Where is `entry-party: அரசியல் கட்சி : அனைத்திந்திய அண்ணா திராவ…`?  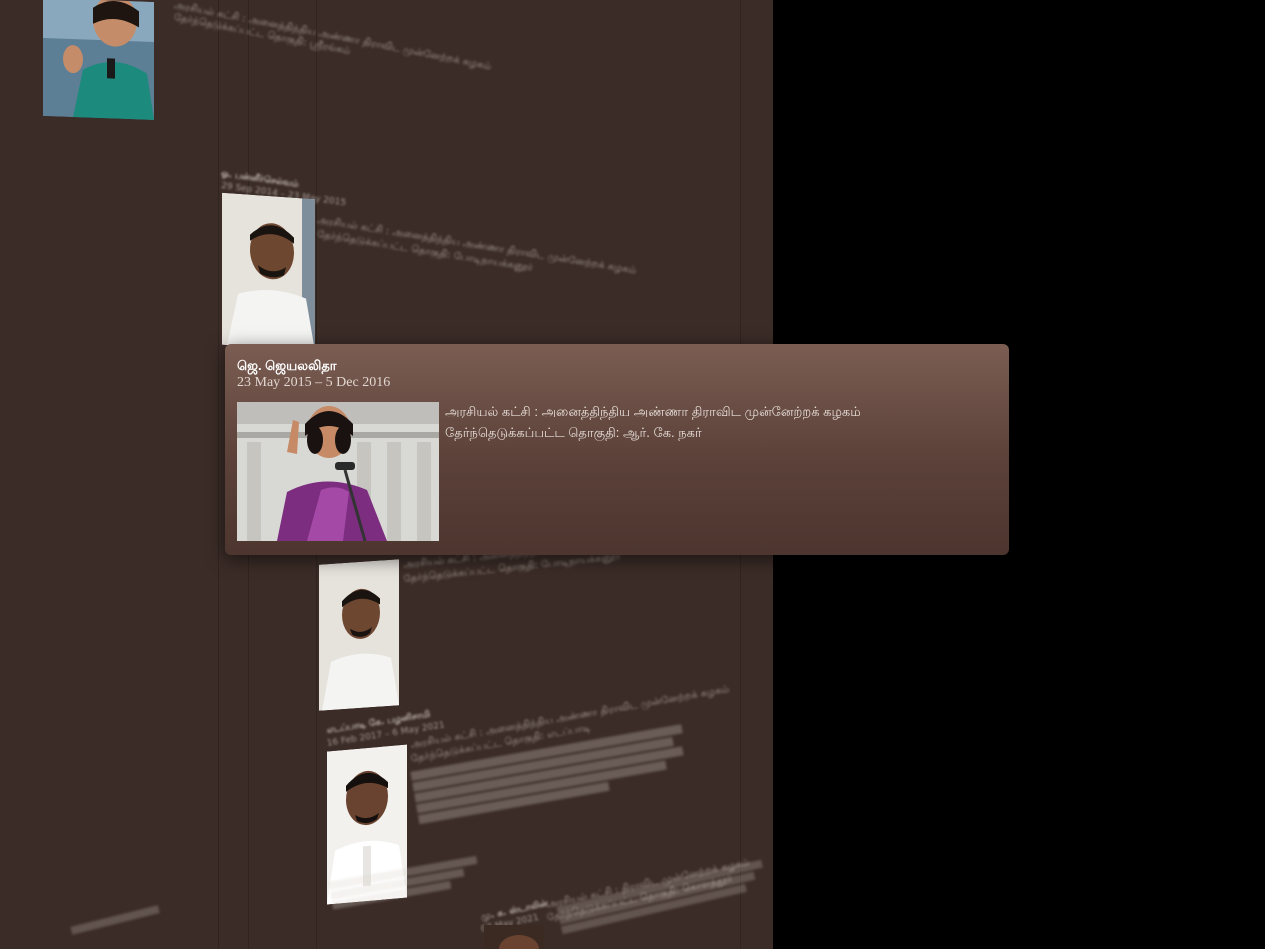 entry-party: அரசியல் கட்சி : அனைத்திந்திய அண்ணா திராவ… is located at coordinates (653, 411).